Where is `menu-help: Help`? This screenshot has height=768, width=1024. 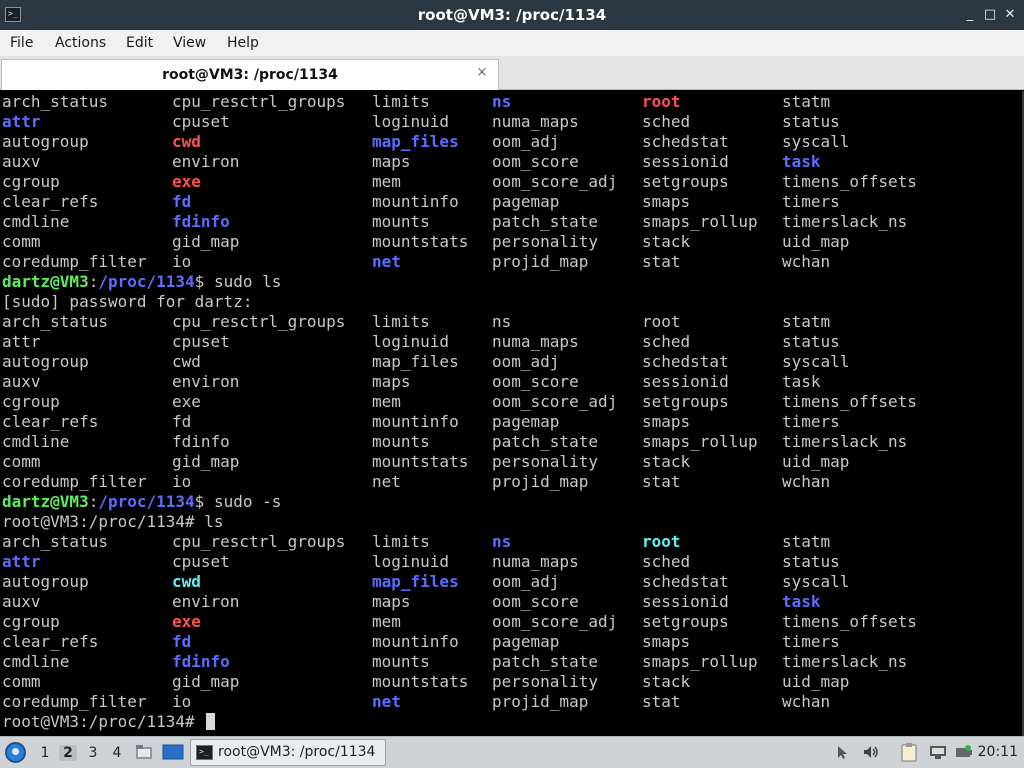
menu-help: Help is located at coordinates (243, 43).